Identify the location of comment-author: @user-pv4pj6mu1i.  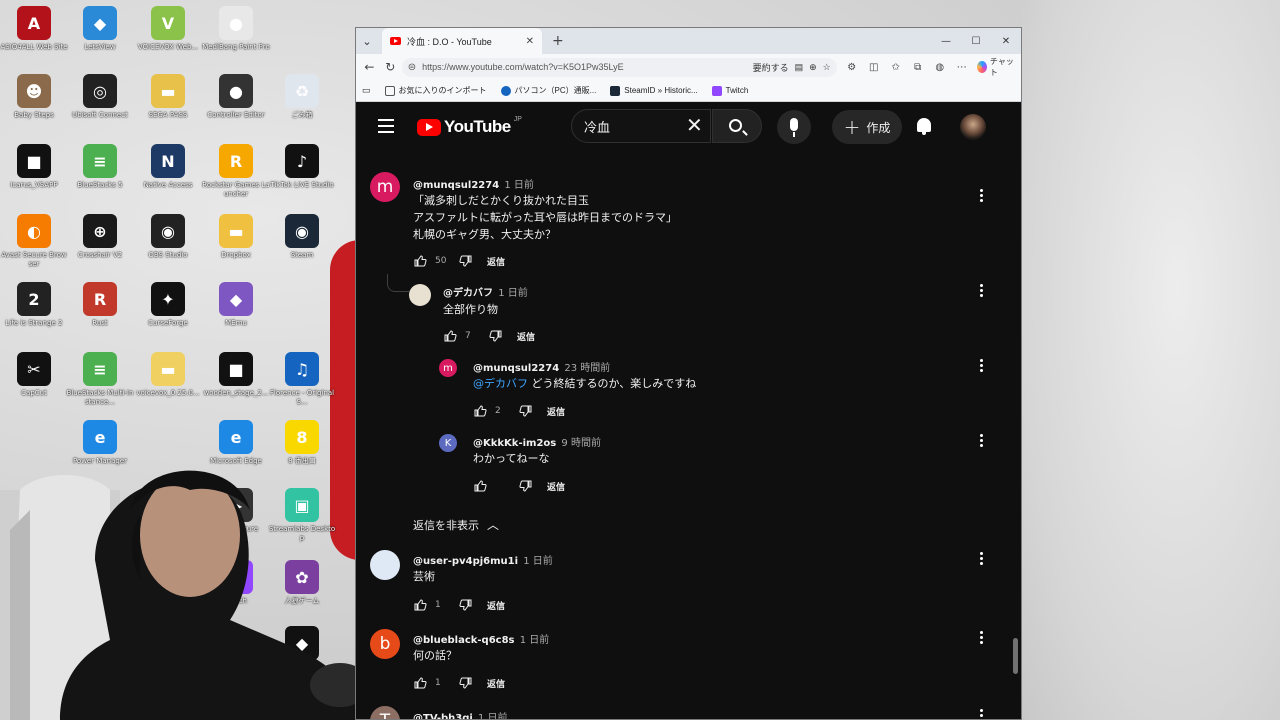
(465, 561).